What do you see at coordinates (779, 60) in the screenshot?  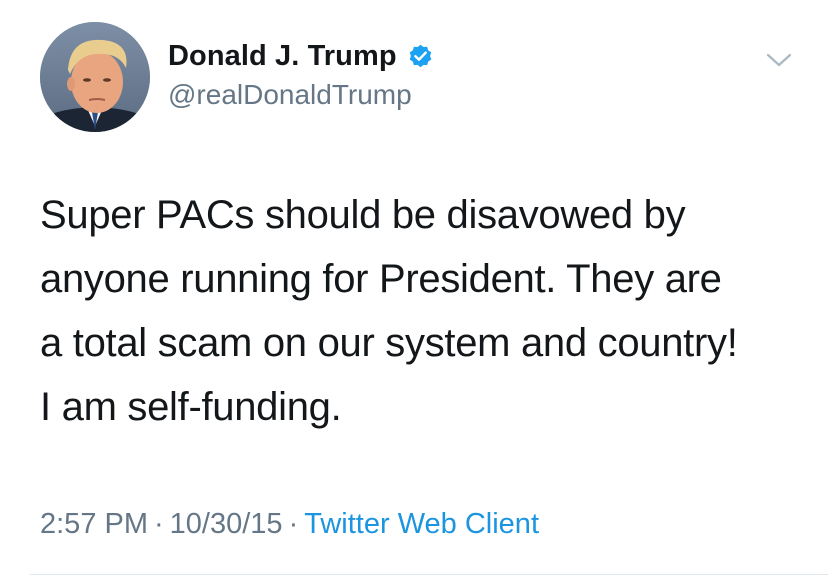 I see `chevron-down-icon` at bounding box center [779, 60].